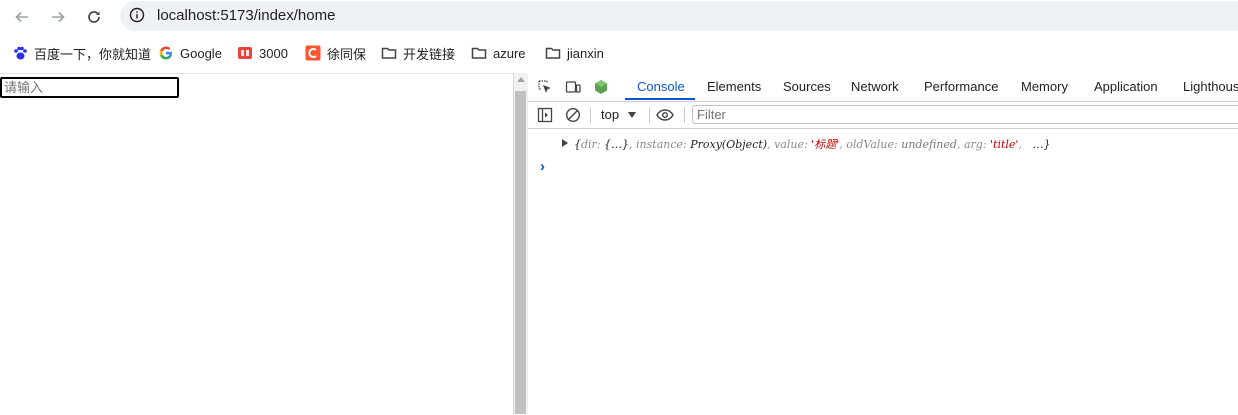 Image resolution: width=1238 pixels, height=415 pixels. I want to click on address-bar: localhost:5173/index/home, so click(679, 16).